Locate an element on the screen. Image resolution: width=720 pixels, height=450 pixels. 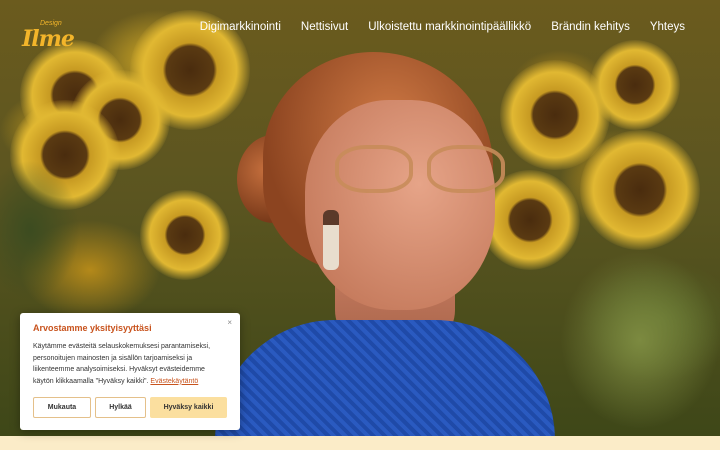
accept-all-button: Hyväksy kaikki is located at coordinates (188, 407).